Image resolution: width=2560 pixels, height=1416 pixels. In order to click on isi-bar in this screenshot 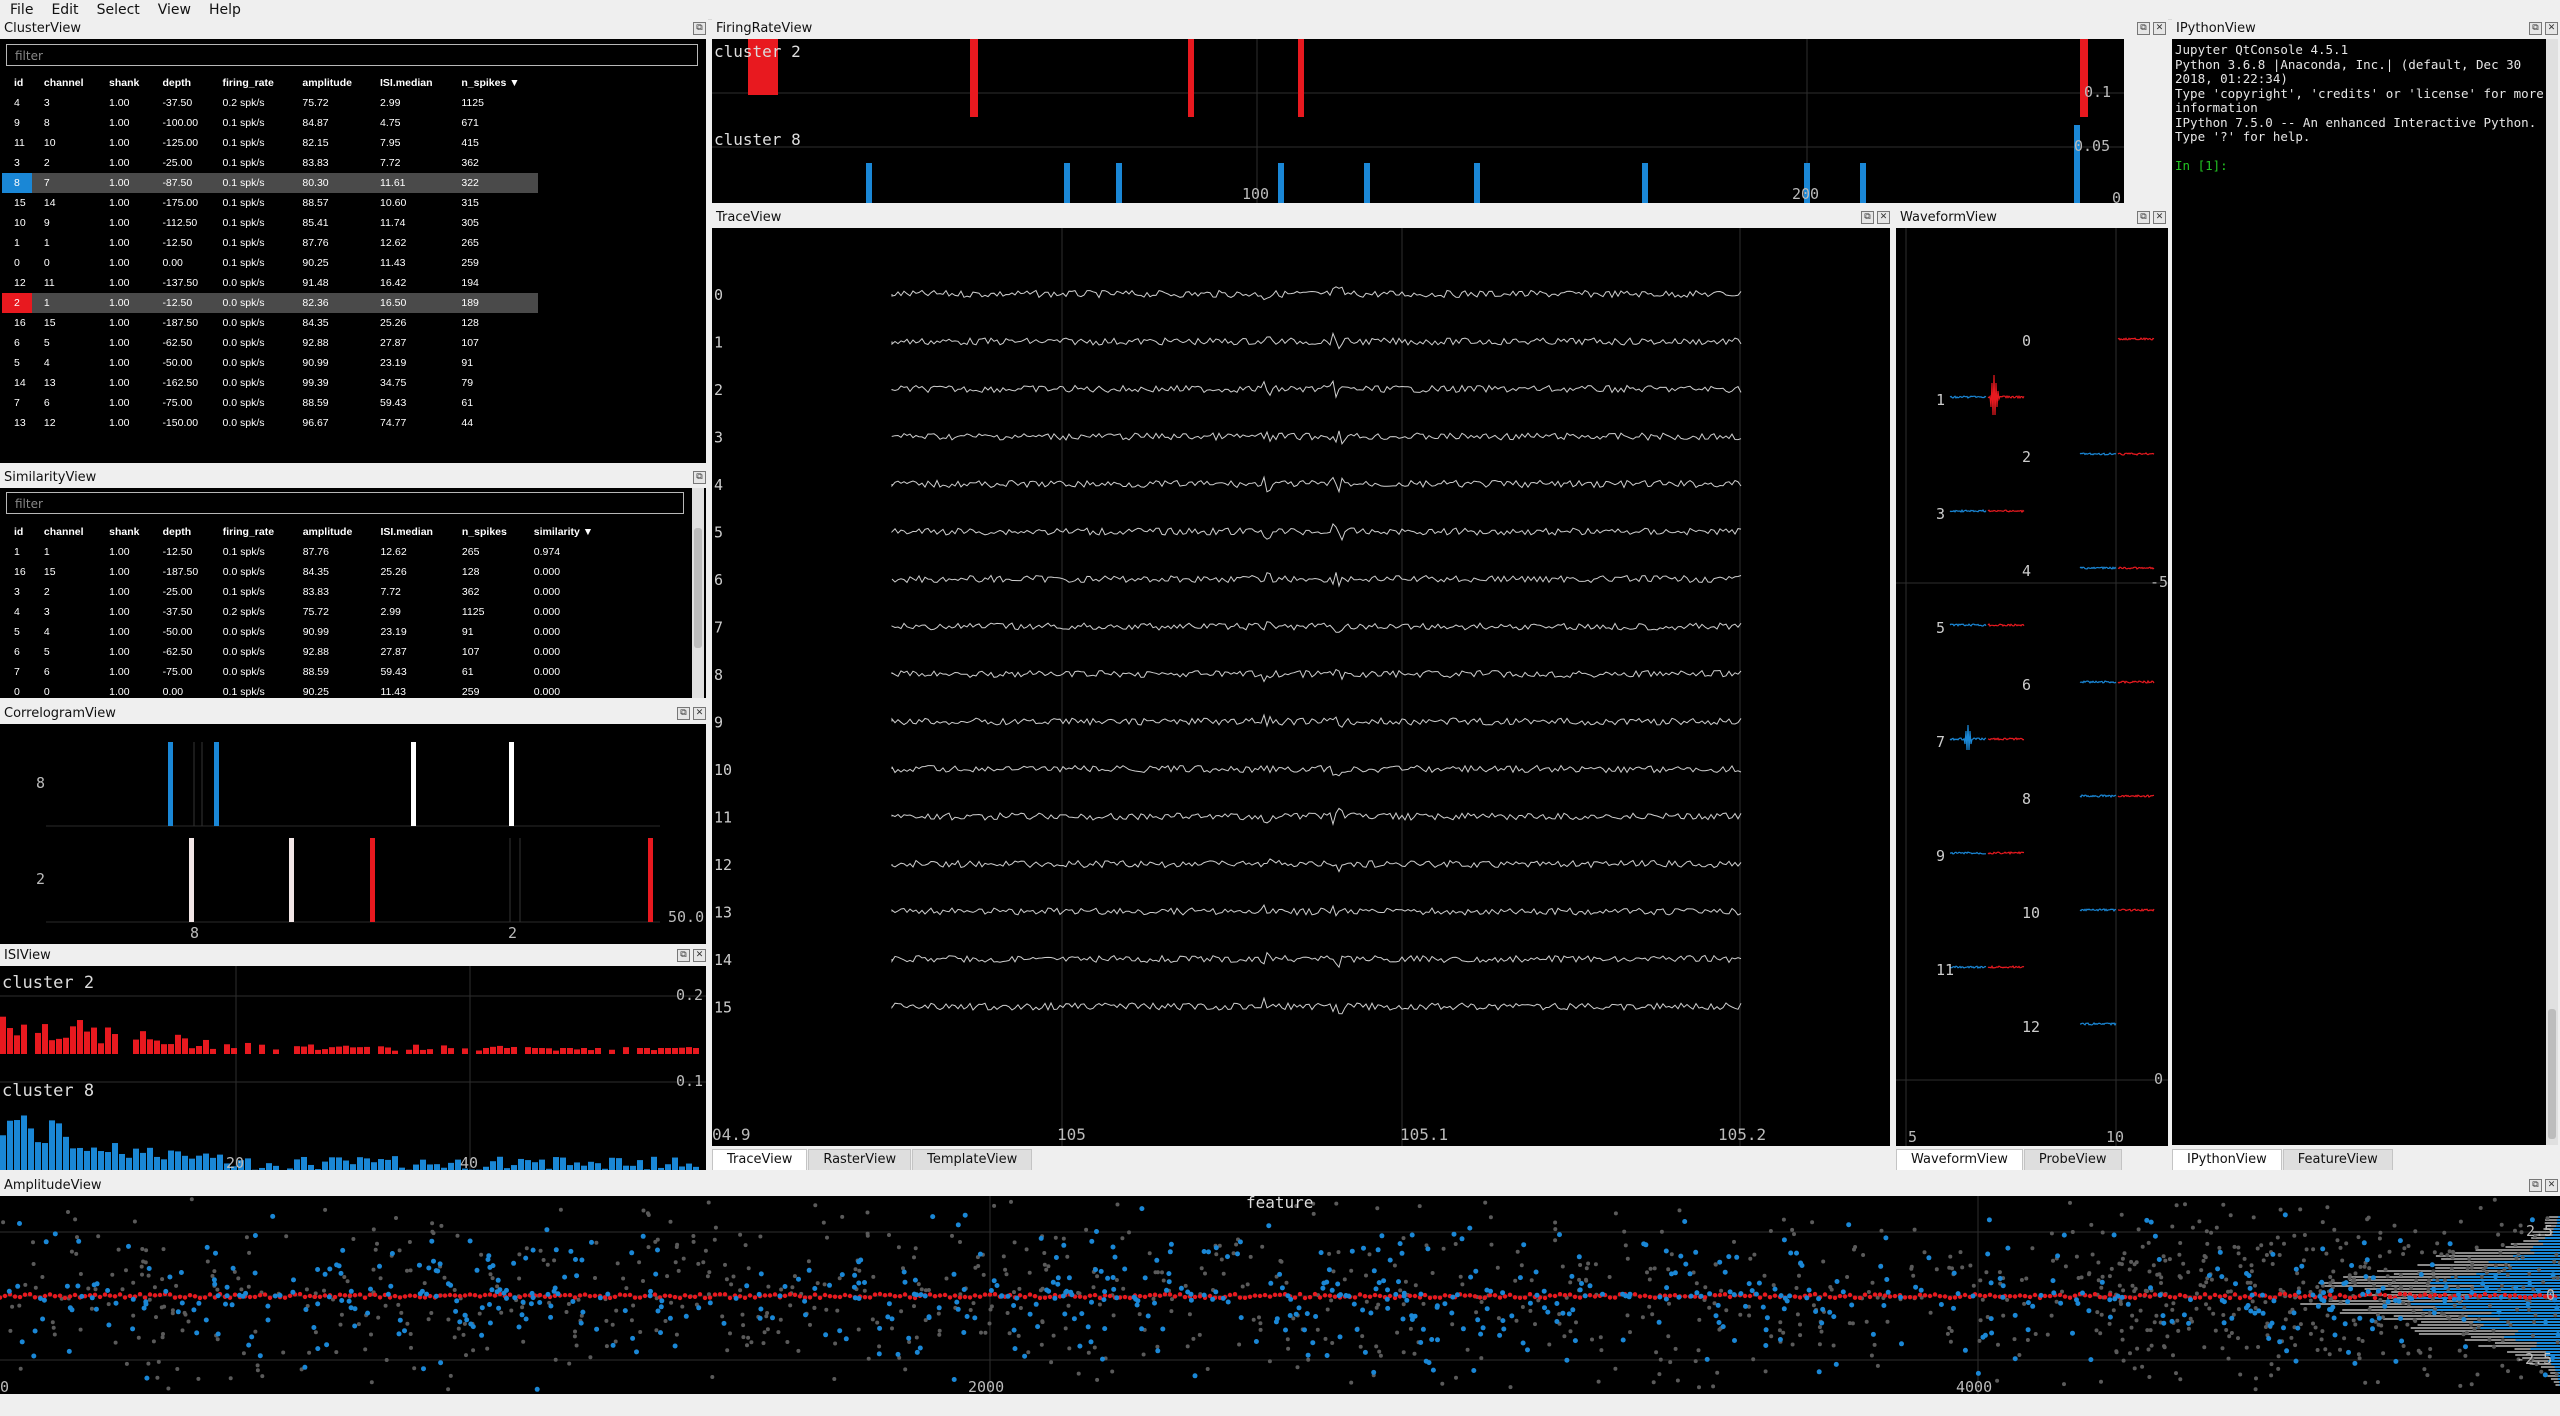, I will do `click(584, 1167)`.